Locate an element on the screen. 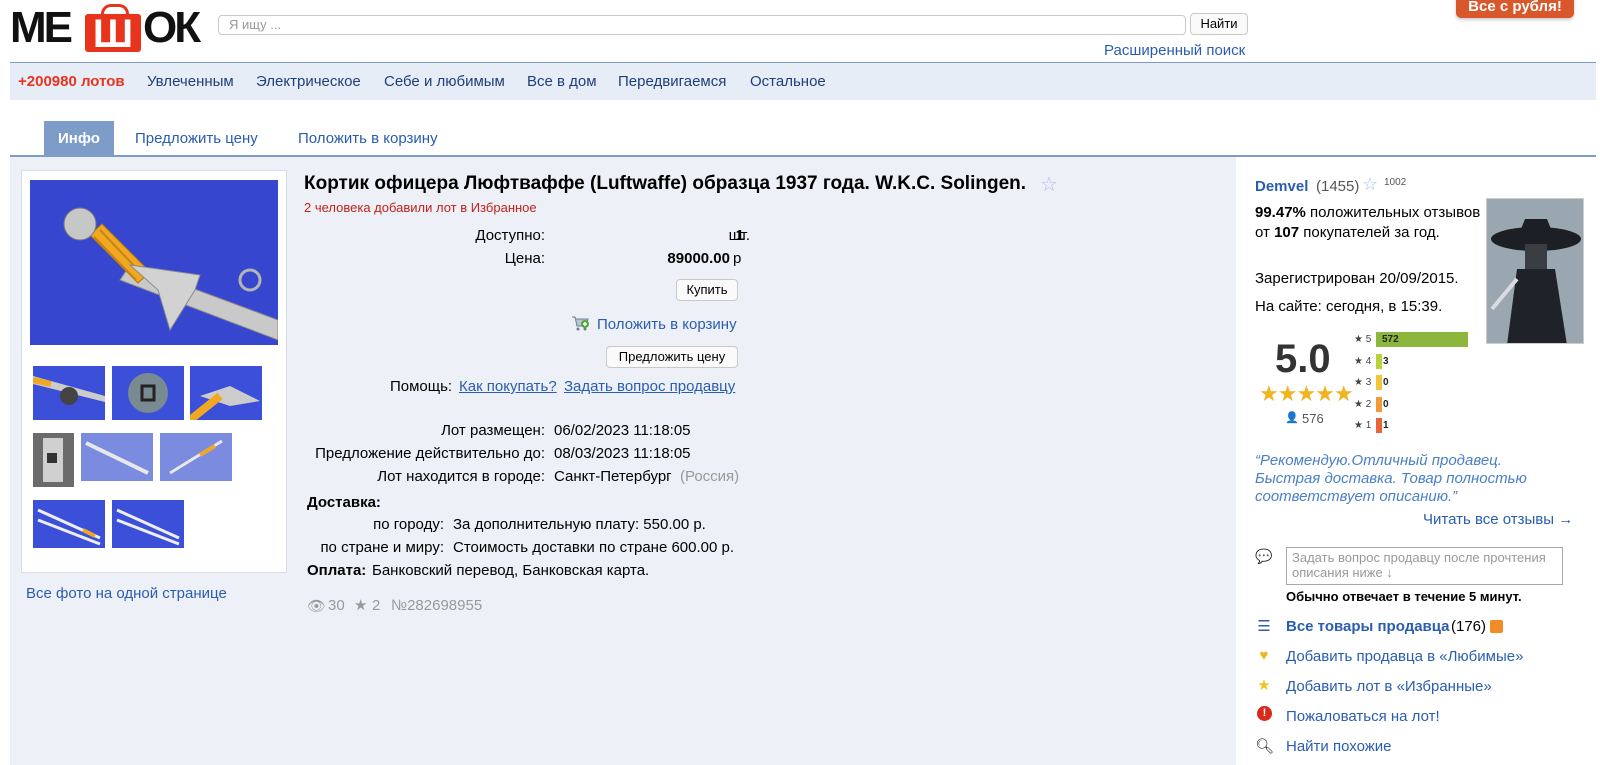 The height and width of the screenshot is (765, 1600). seller-online: На сайте: сегодня, в 15:39. is located at coordinates (1349, 306).